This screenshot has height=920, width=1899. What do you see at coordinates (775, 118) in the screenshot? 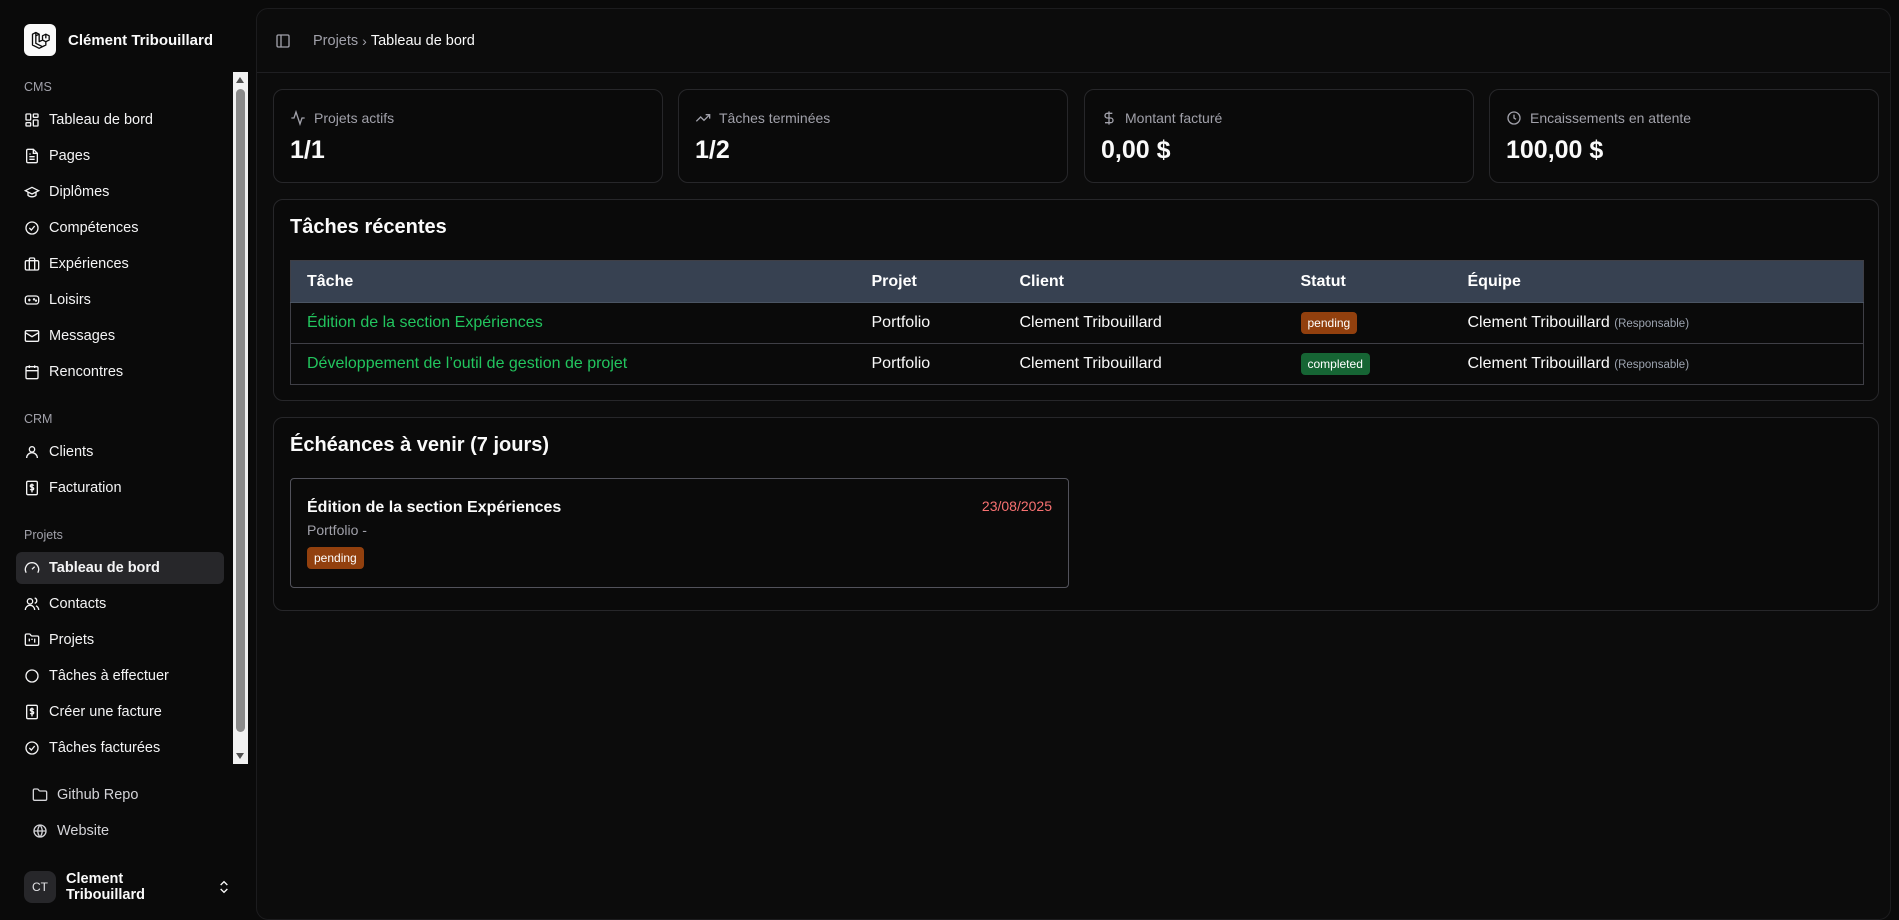
I see `stat-label: Tâches terminées` at bounding box center [775, 118].